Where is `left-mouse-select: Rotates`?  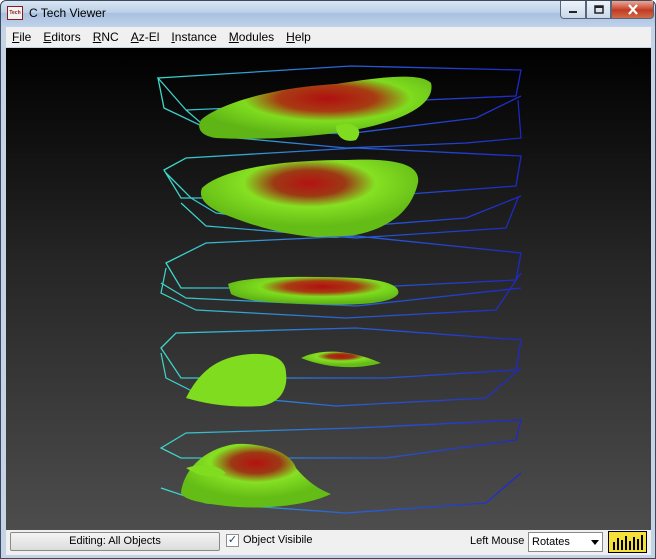 left-mouse-select: Rotates is located at coordinates (565, 542).